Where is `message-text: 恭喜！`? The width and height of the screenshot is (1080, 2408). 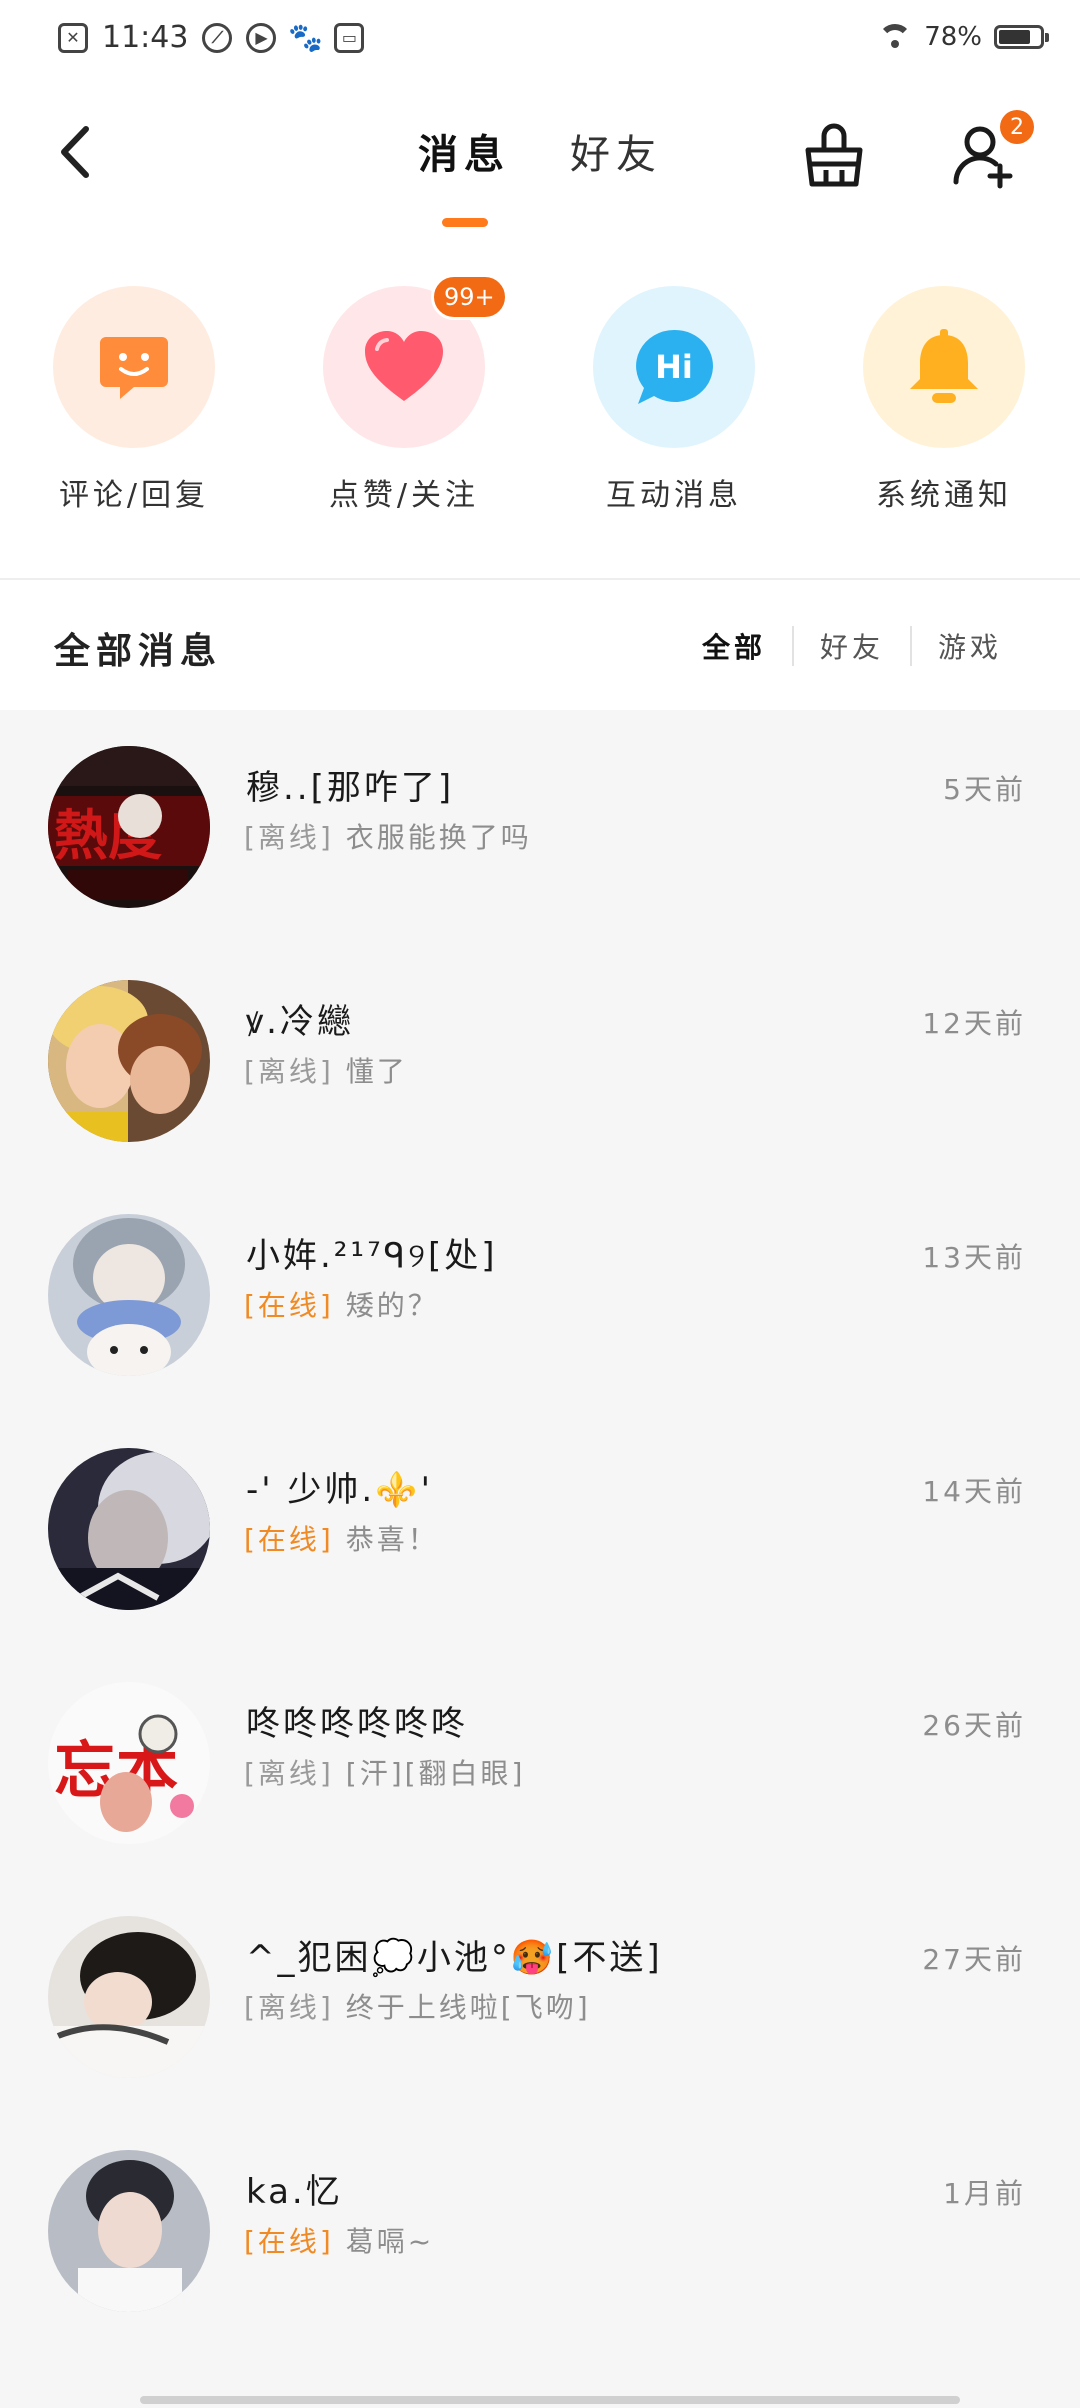
message-text: 恭喜！ is located at coordinates (392, 1539).